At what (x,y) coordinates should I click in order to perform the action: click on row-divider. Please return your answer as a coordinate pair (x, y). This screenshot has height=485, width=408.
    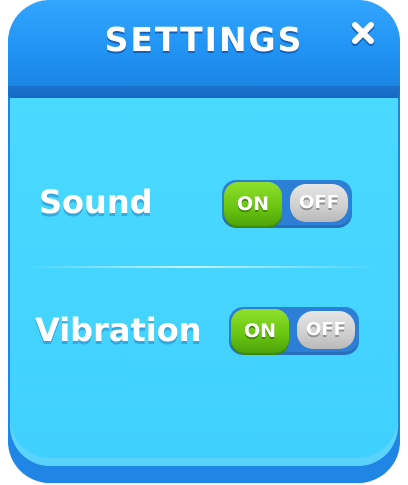
    Looking at the image, I should click on (204, 267).